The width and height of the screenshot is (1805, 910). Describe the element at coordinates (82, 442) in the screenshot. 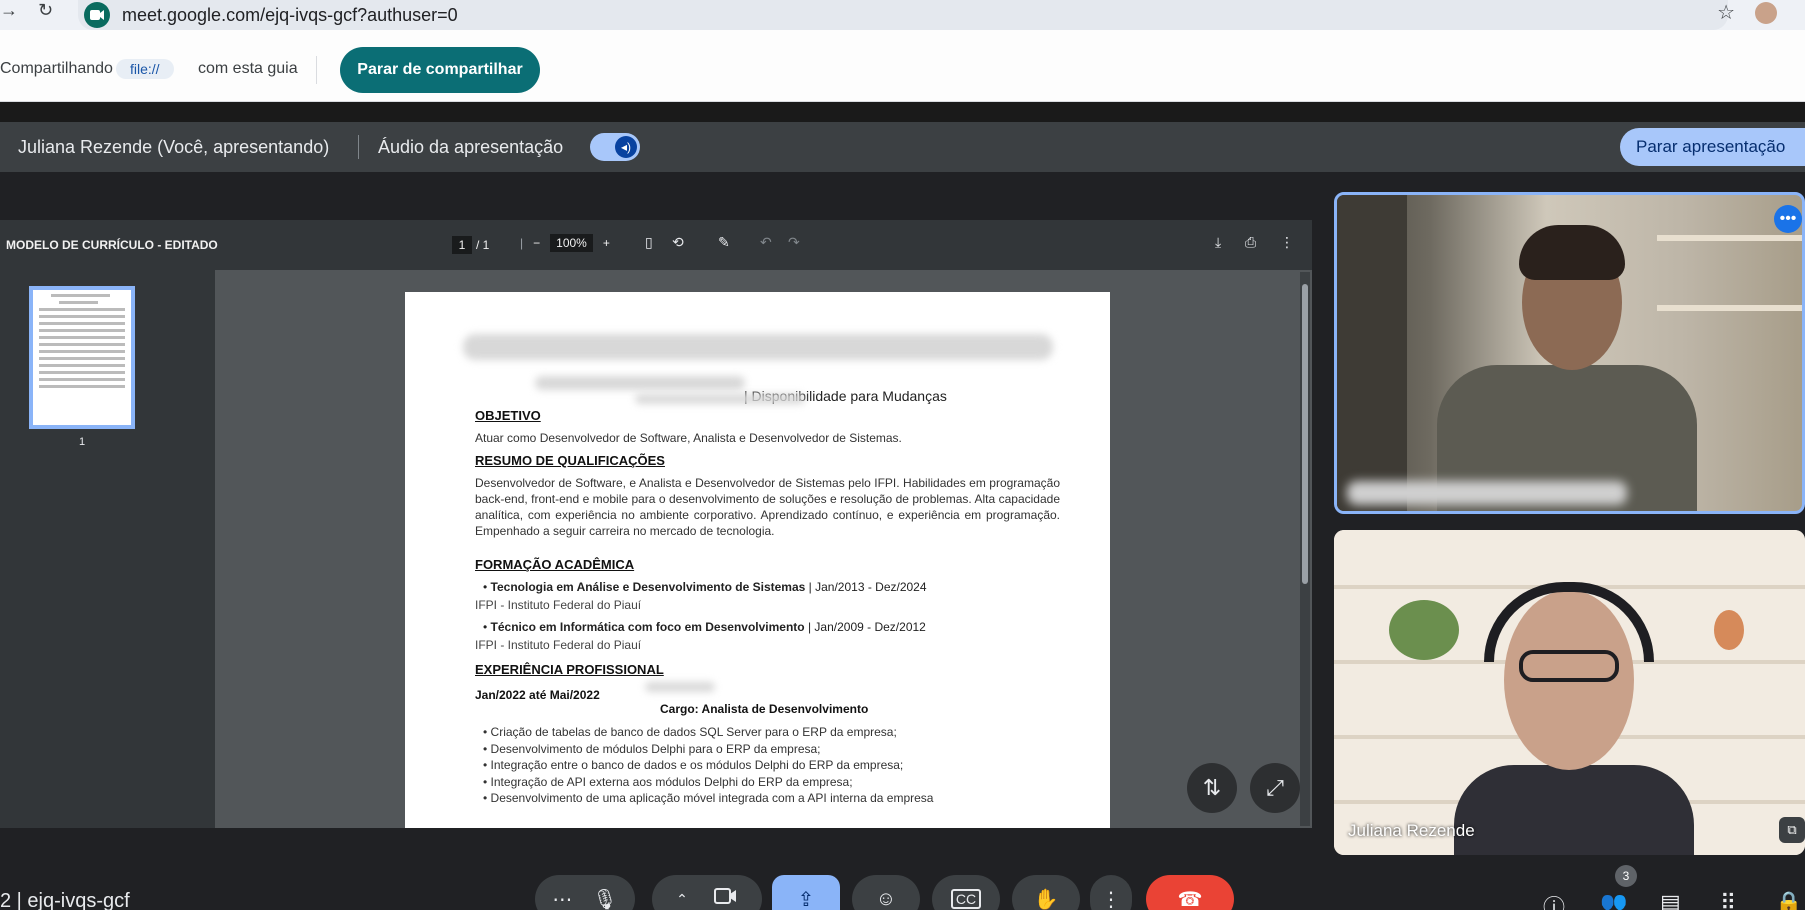

I see `thumbnail-page-number: 1` at that location.